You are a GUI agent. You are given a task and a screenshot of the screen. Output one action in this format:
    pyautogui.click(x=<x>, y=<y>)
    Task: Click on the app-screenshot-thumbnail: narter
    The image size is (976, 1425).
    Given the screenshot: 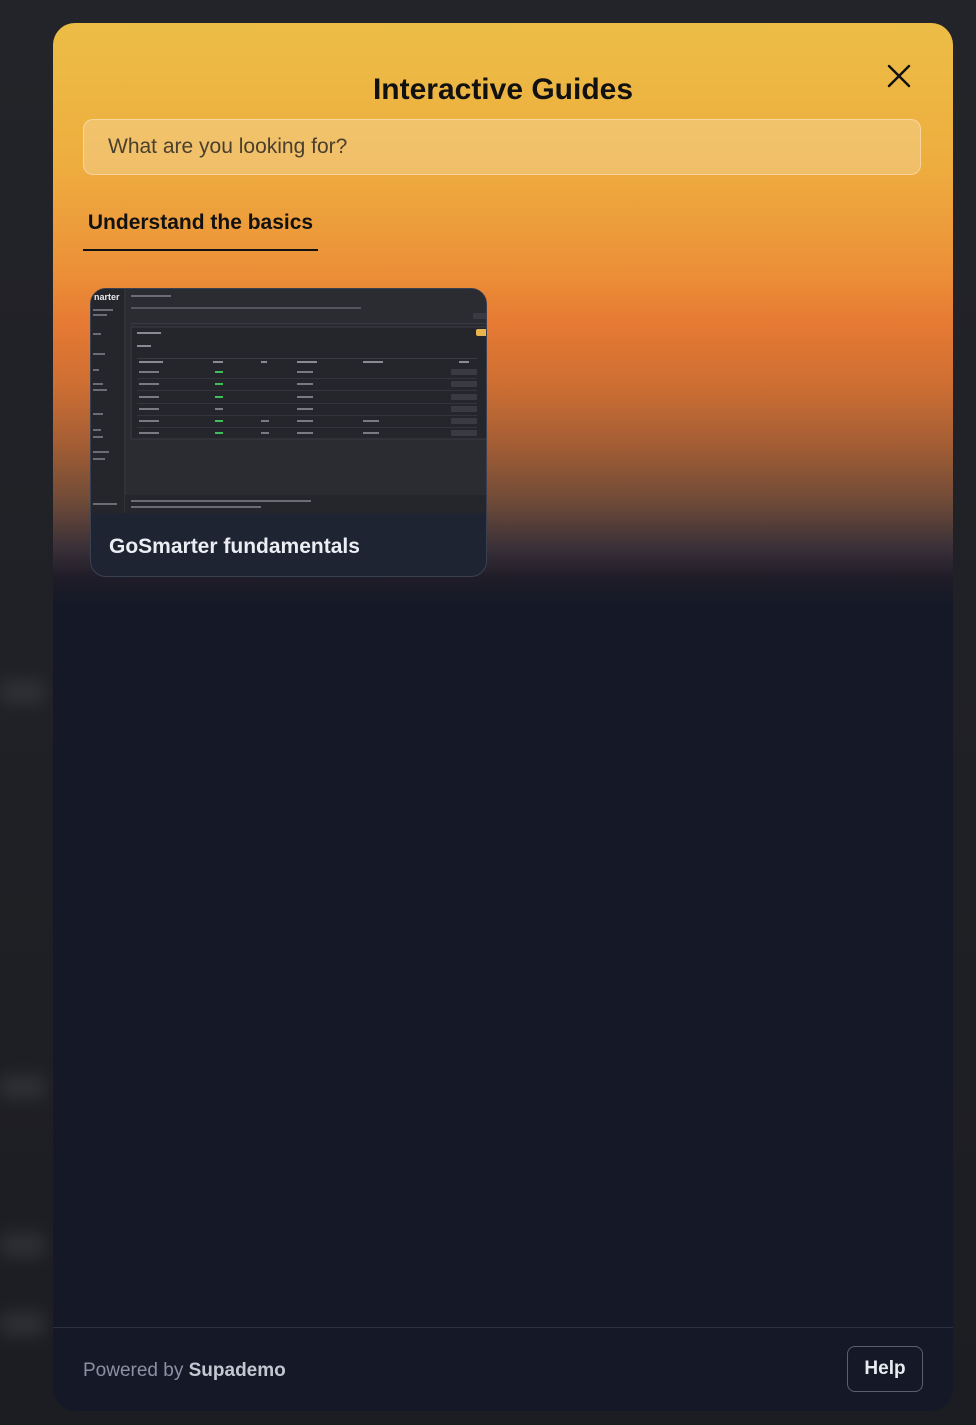 What is the action you would take?
    pyautogui.click(x=288, y=401)
    